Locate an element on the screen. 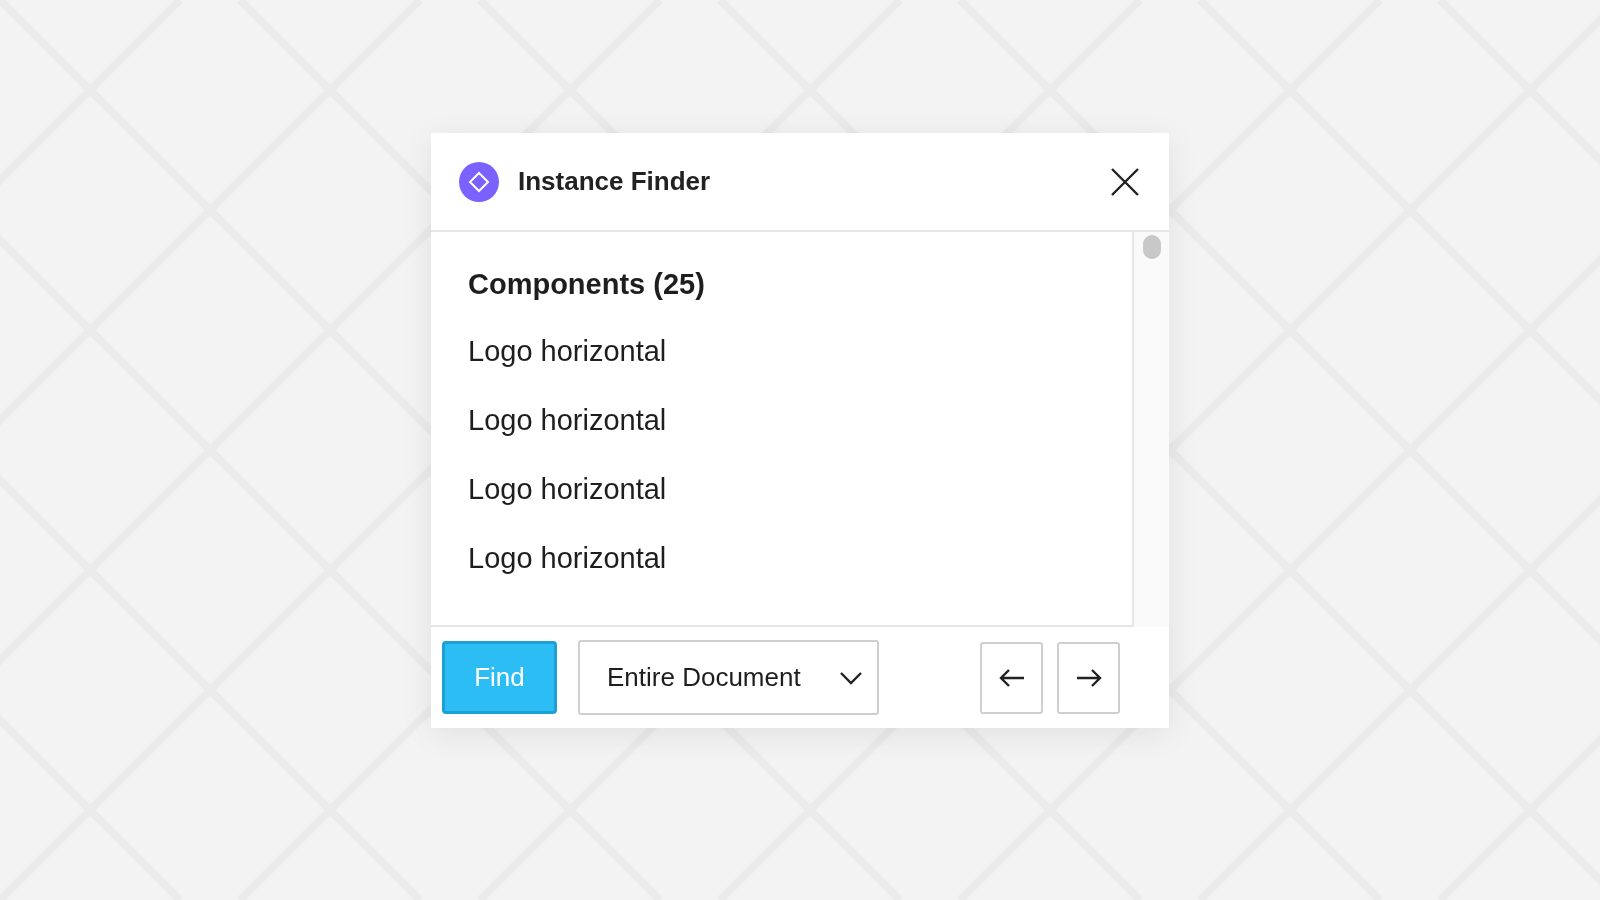  next-button is located at coordinates (1088, 677).